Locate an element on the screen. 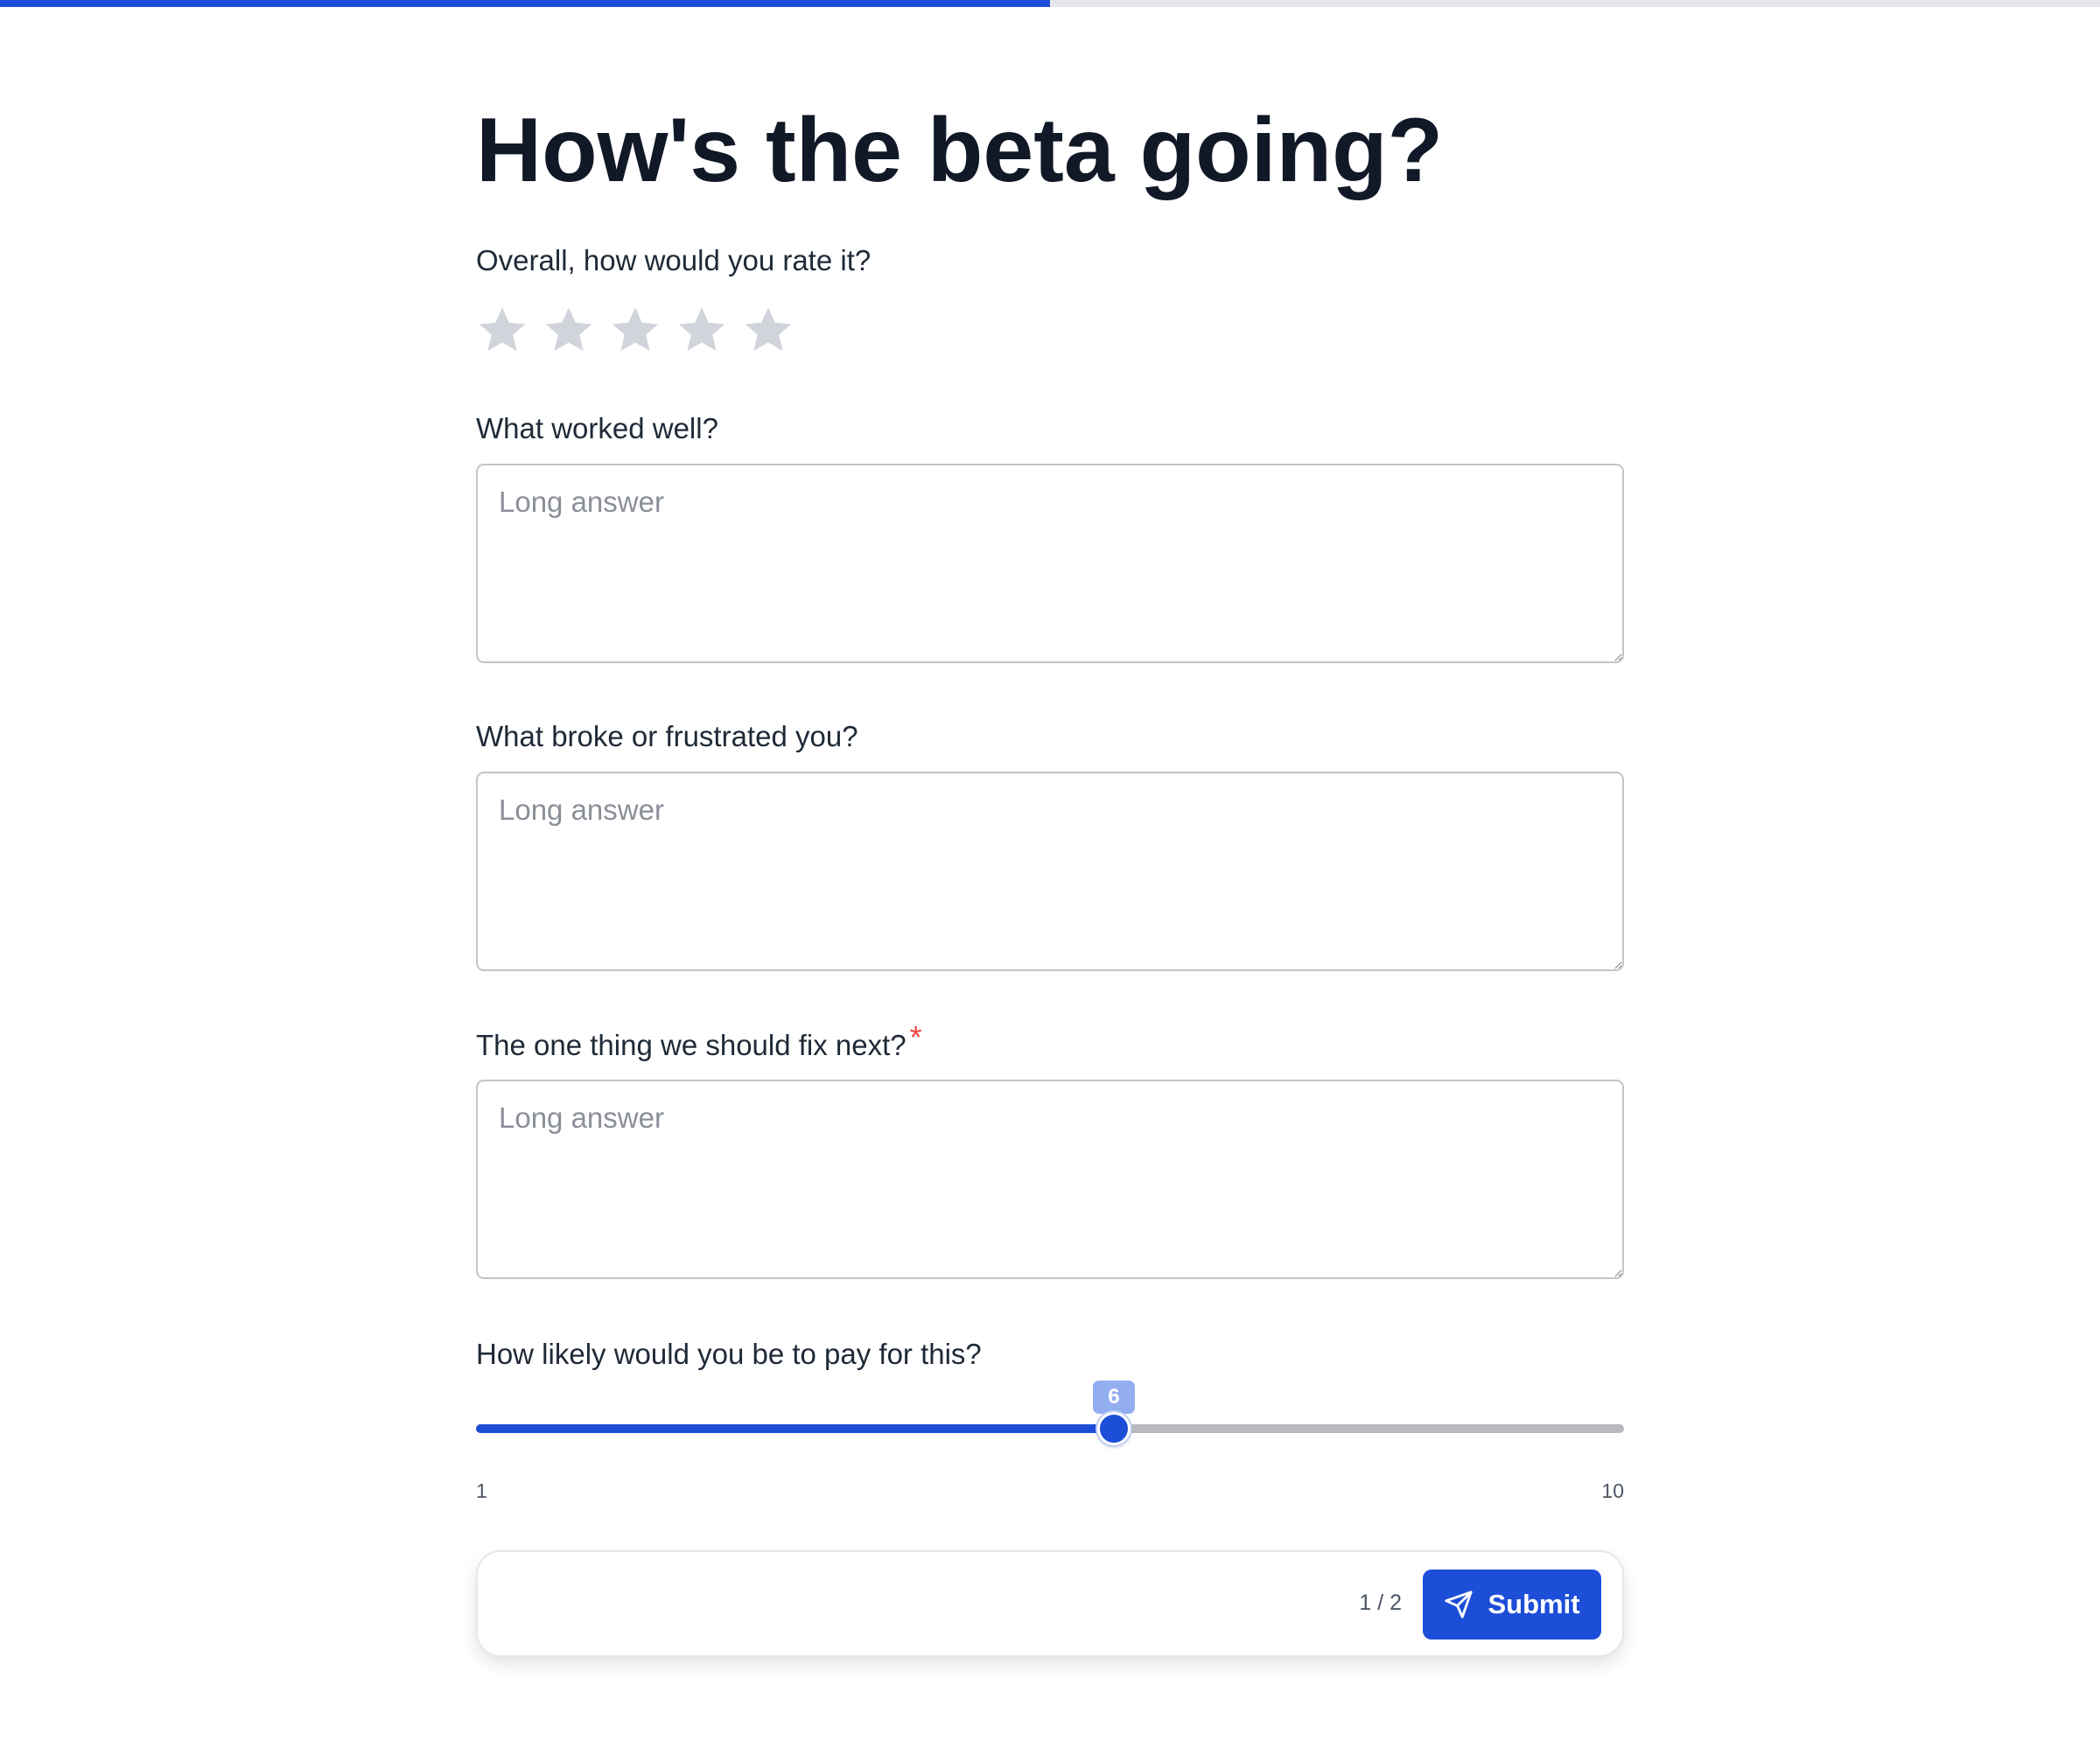  q1-label: What worked well? is located at coordinates (597, 428).